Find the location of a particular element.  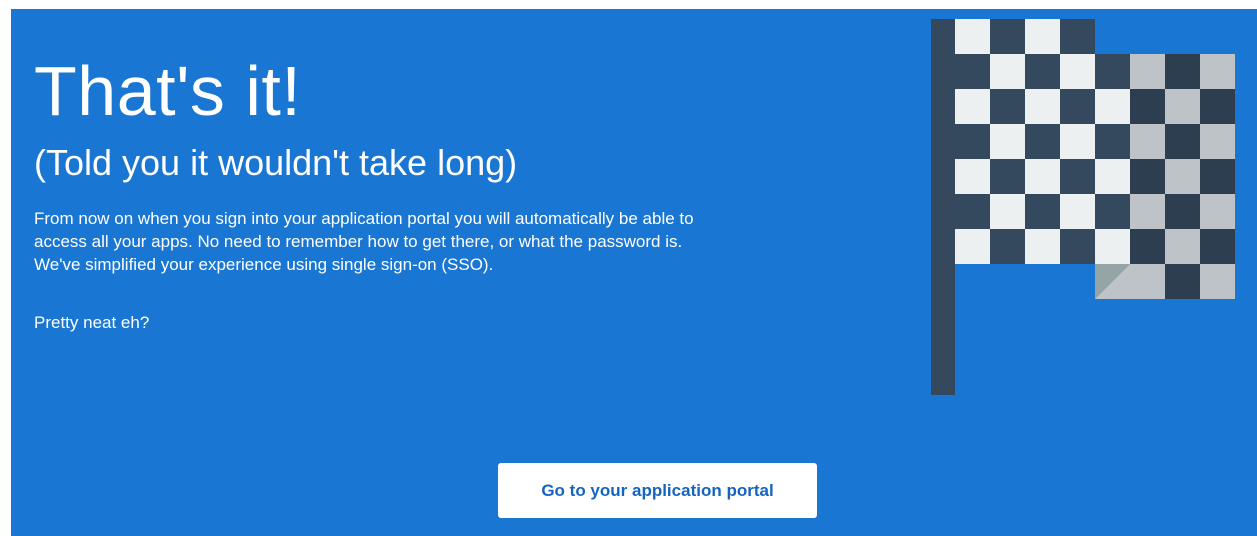

tagline-text: Pretty neat eh? is located at coordinates (92, 322).